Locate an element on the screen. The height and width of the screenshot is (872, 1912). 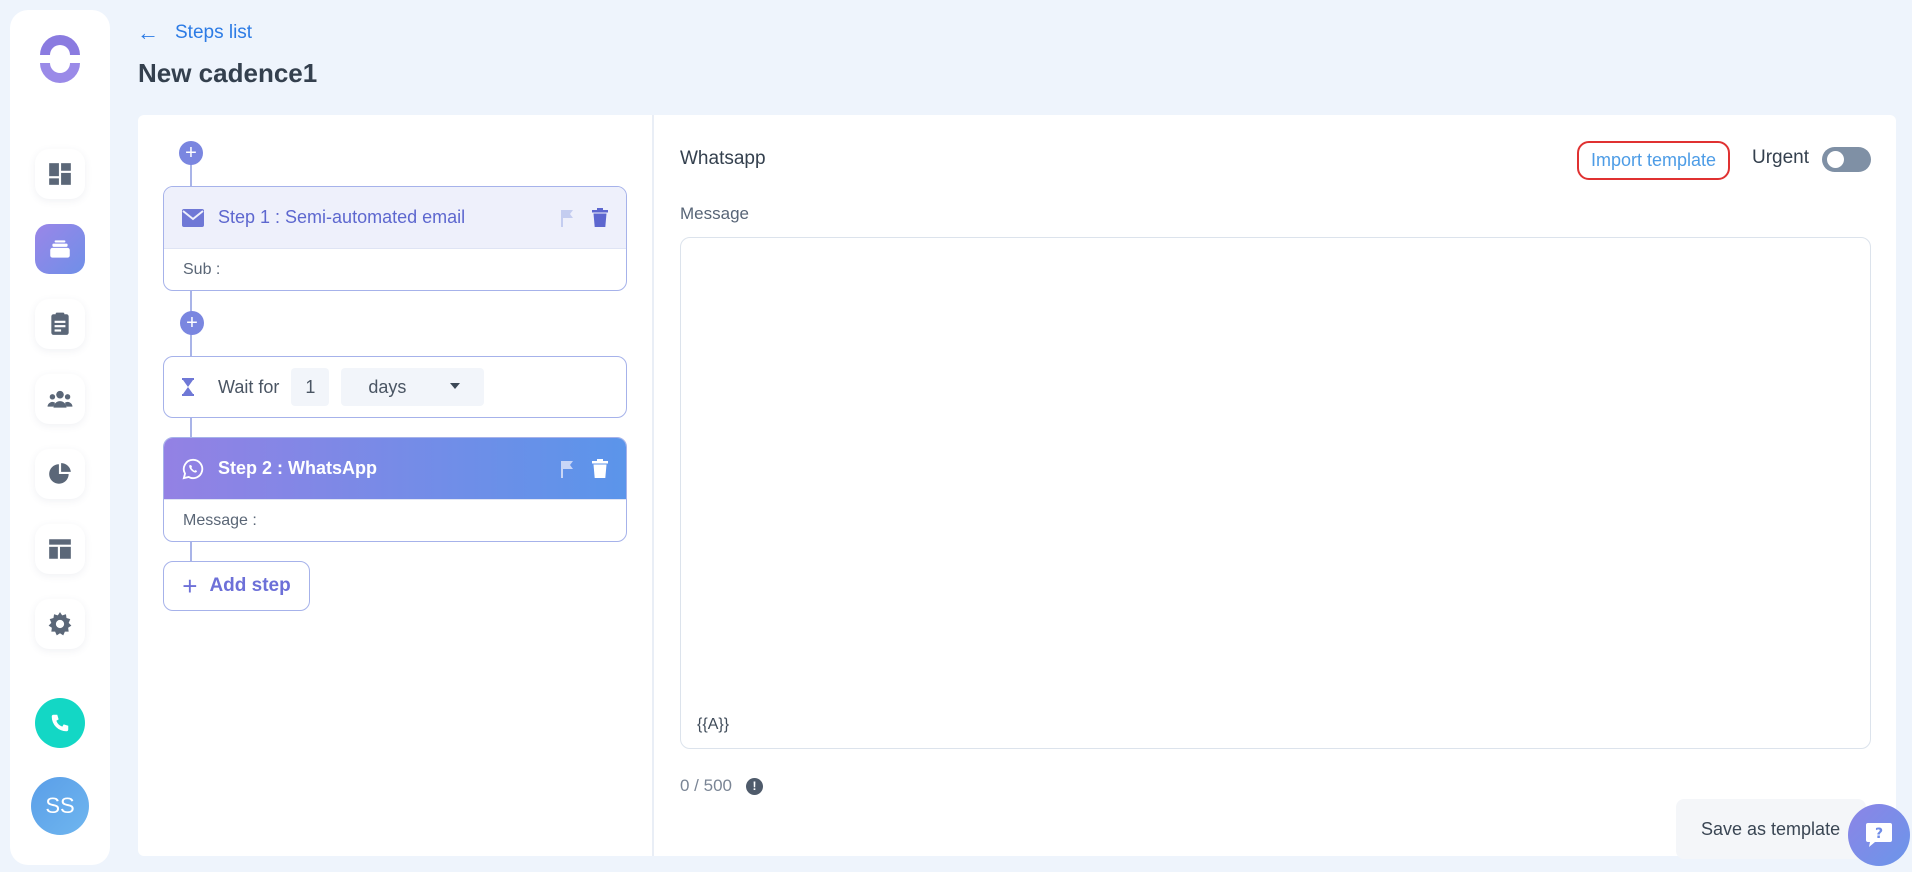
nav-dashboard is located at coordinates (60, 174).